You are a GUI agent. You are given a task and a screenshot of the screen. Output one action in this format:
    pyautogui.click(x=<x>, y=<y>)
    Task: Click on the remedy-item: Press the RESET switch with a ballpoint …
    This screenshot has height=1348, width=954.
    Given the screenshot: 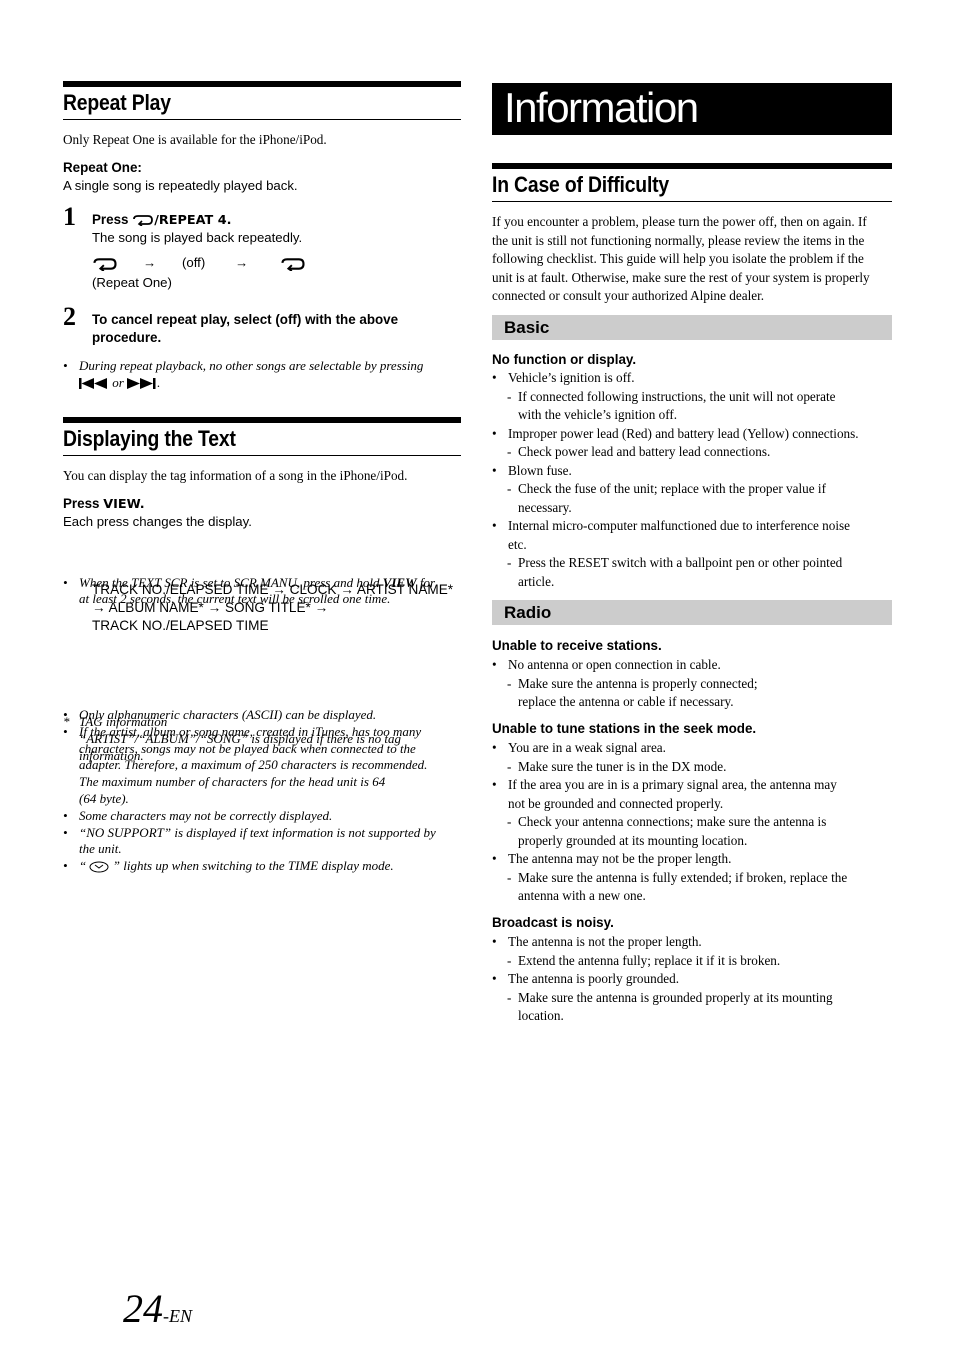 What is the action you would take?
    pyautogui.click(x=692, y=572)
    